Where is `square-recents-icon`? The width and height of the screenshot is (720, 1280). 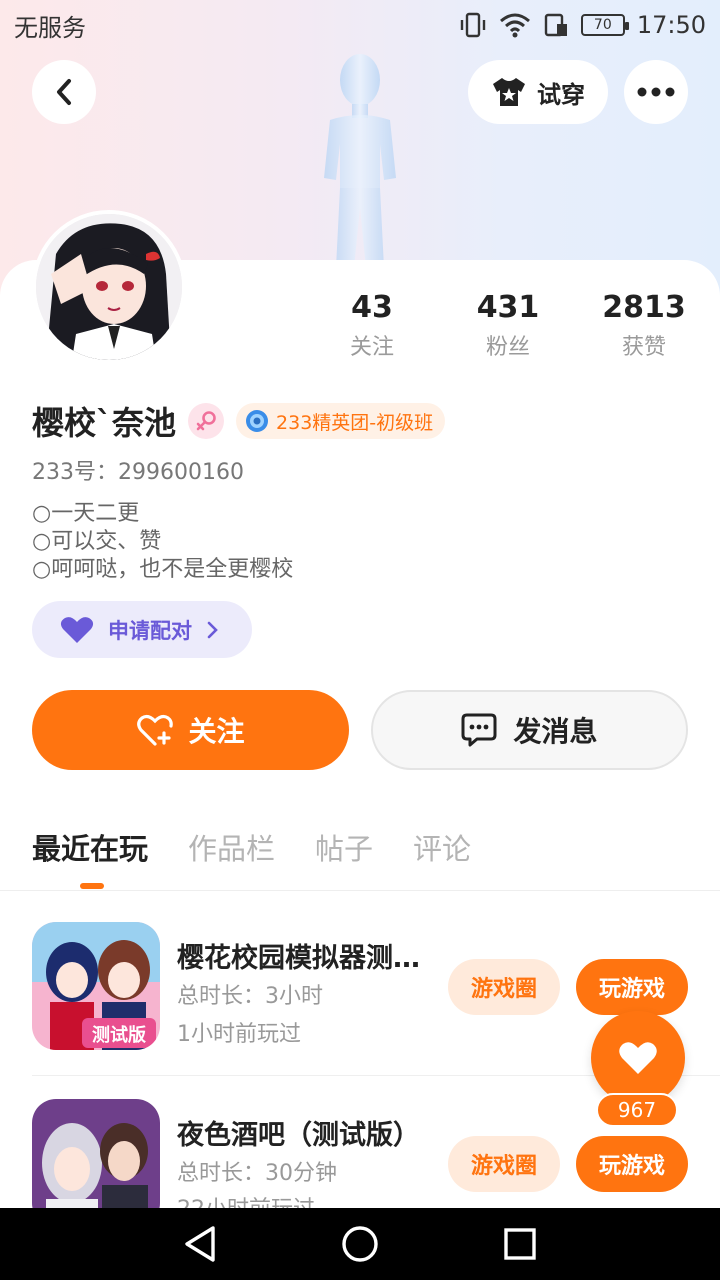
square-recents-icon is located at coordinates (520, 1244).